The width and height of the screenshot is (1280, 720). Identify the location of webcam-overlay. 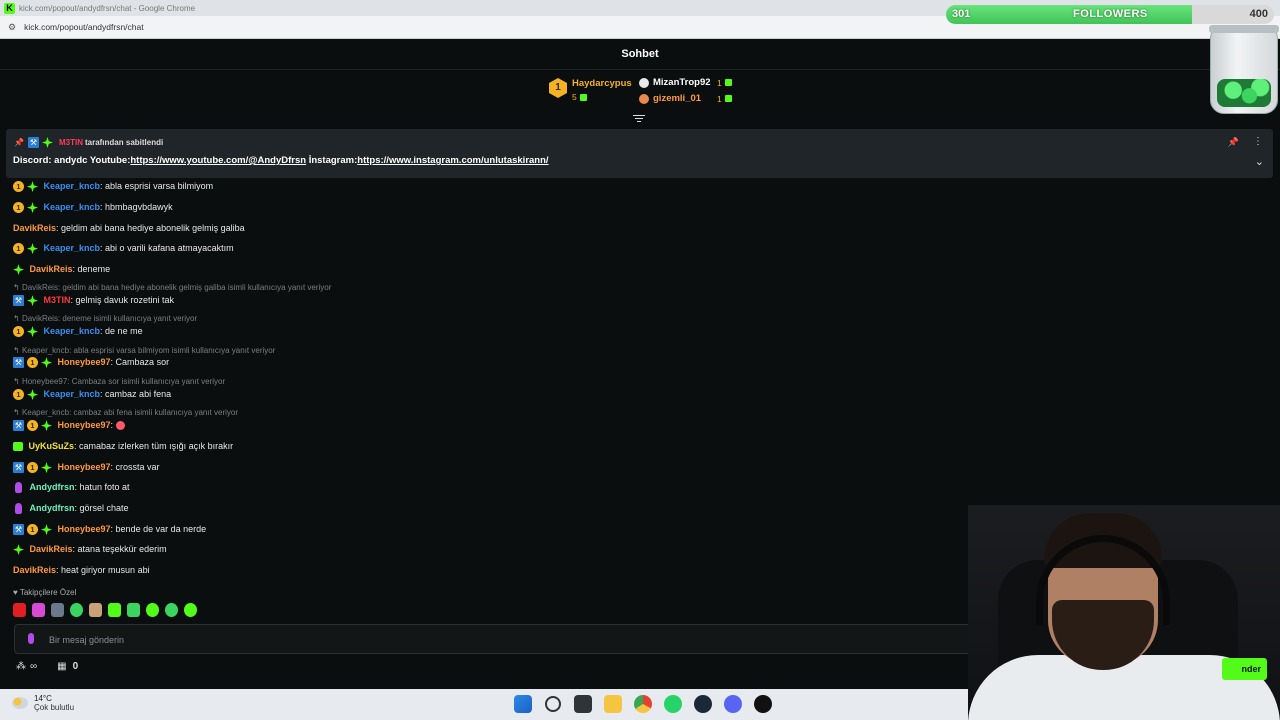
(1124, 612).